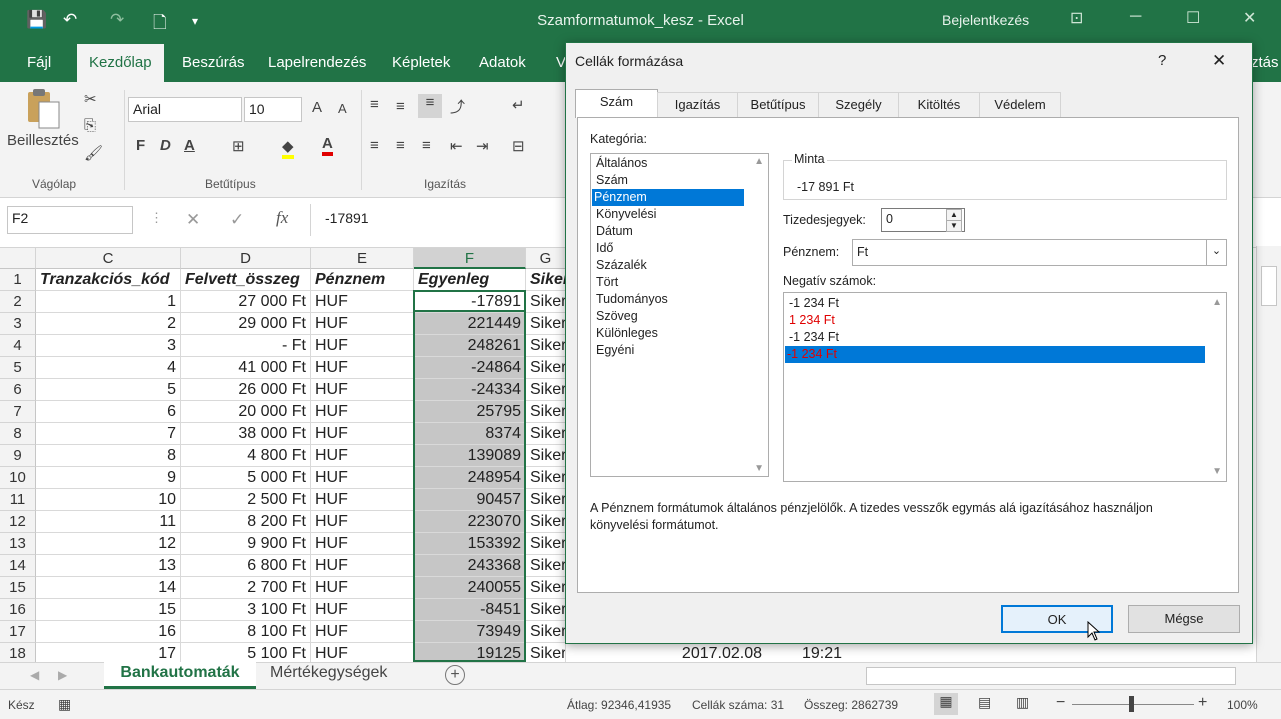 The height and width of the screenshot is (719, 1281). What do you see at coordinates (470, 566) in the screenshot?
I see `cell-egyenleg: 243368` at bounding box center [470, 566].